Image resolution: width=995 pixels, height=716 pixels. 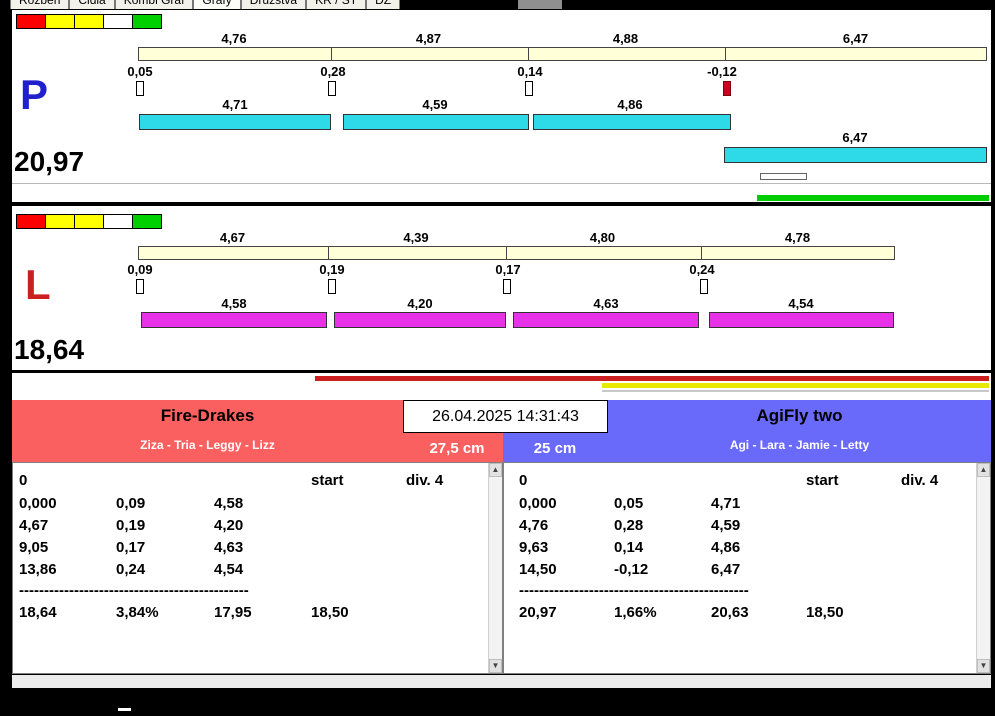 What do you see at coordinates (534, 525) in the screenshot?
I see `result-cell: 4,76` at bounding box center [534, 525].